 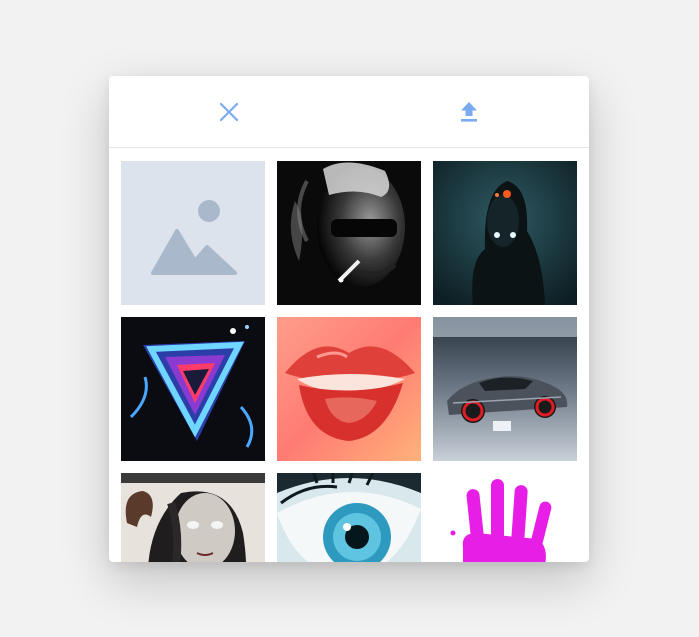 What do you see at coordinates (349, 112) in the screenshot?
I see `dialog-toolbar` at bounding box center [349, 112].